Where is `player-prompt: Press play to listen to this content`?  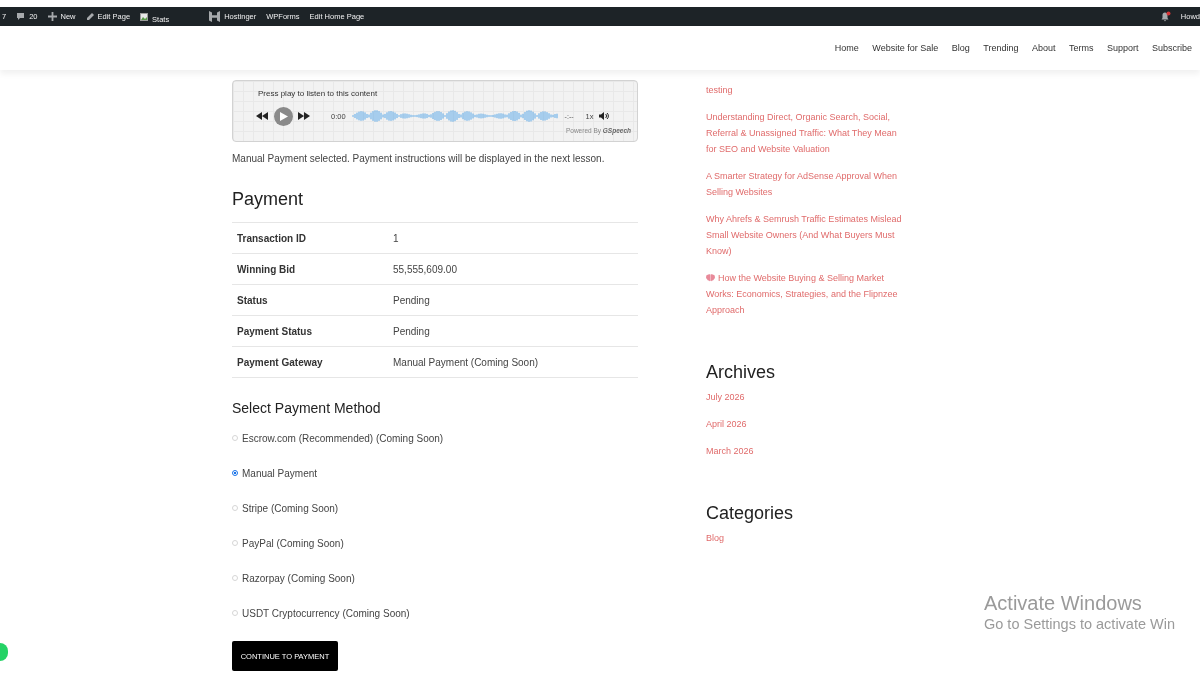
player-prompt: Press play to listen to this content is located at coordinates (318, 94).